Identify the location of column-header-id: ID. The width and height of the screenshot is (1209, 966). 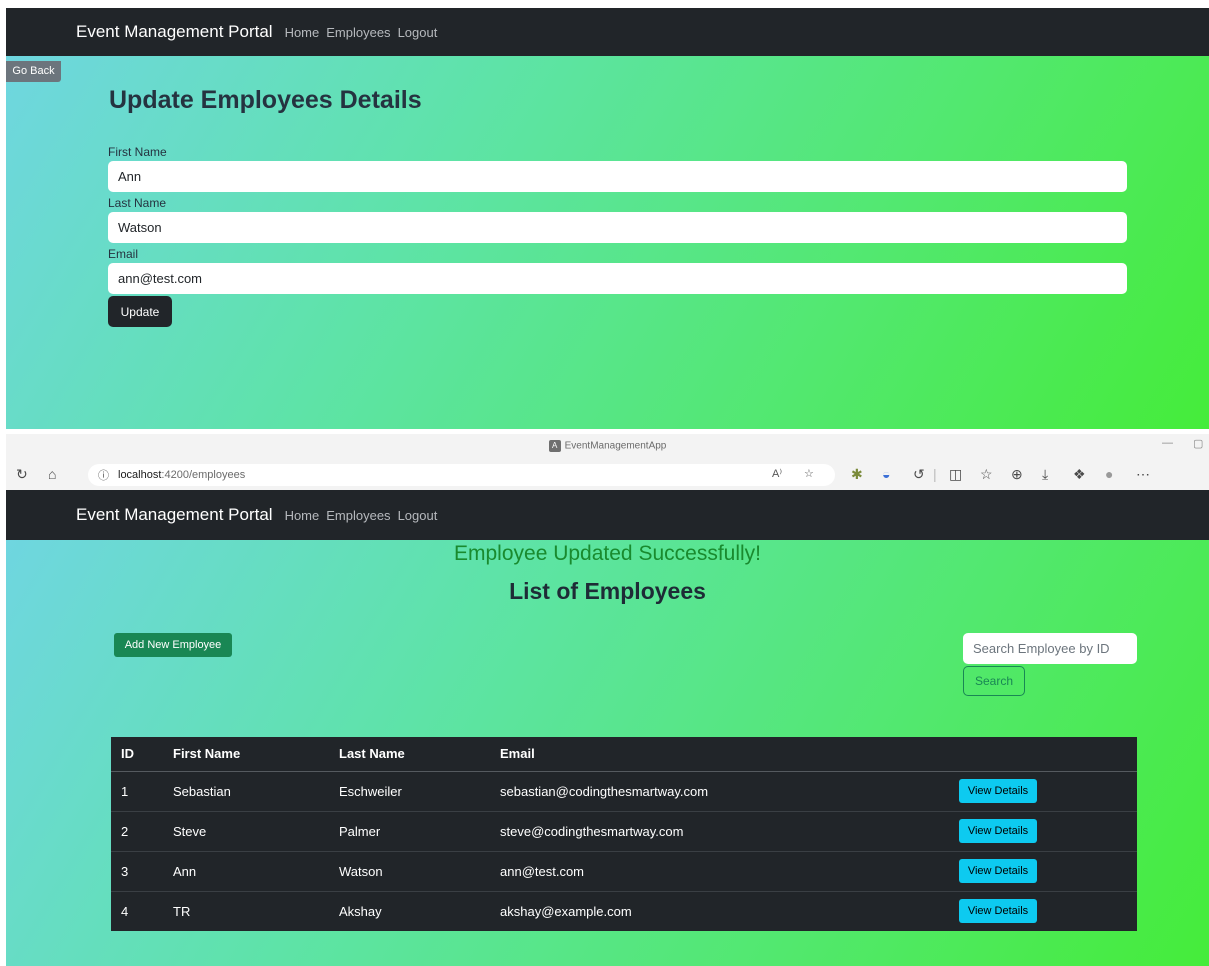
(137, 754).